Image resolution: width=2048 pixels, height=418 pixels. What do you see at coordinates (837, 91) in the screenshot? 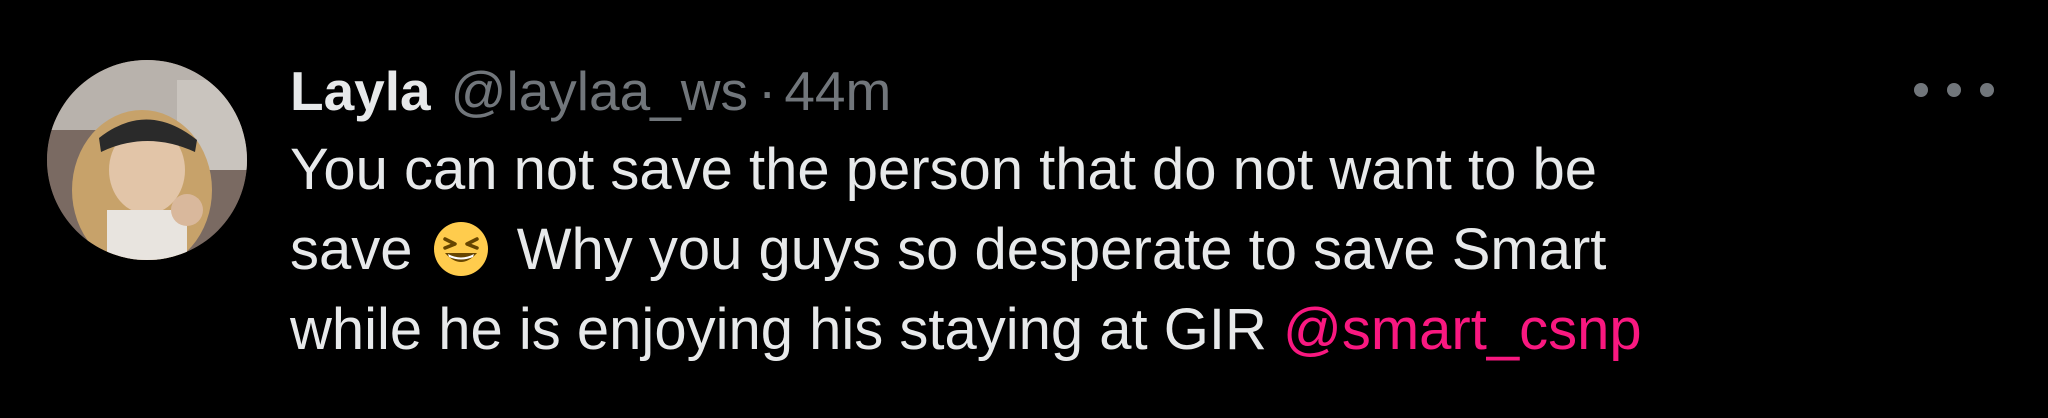
I see `tweet-timestamp: 44m` at bounding box center [837, 91].